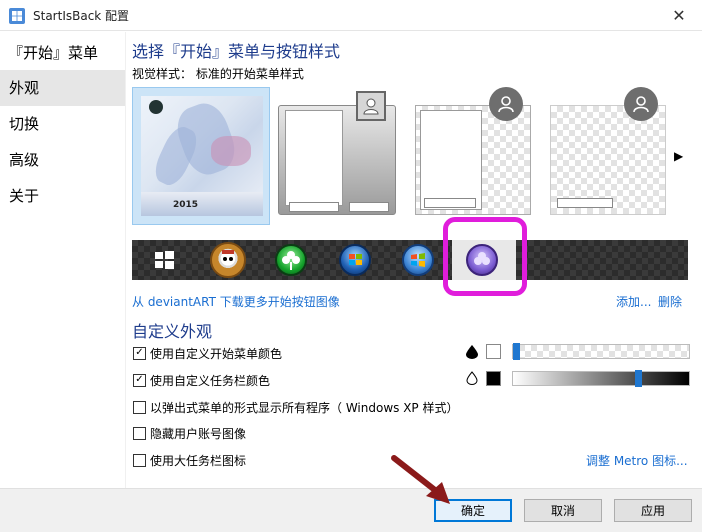 Image resolution: width=702 pixels, height=532 pixels. Describe the element at coordinates (351, 15) in the screenshot. I see `title-bar: StartIsBack 配置 ✕` at that location.